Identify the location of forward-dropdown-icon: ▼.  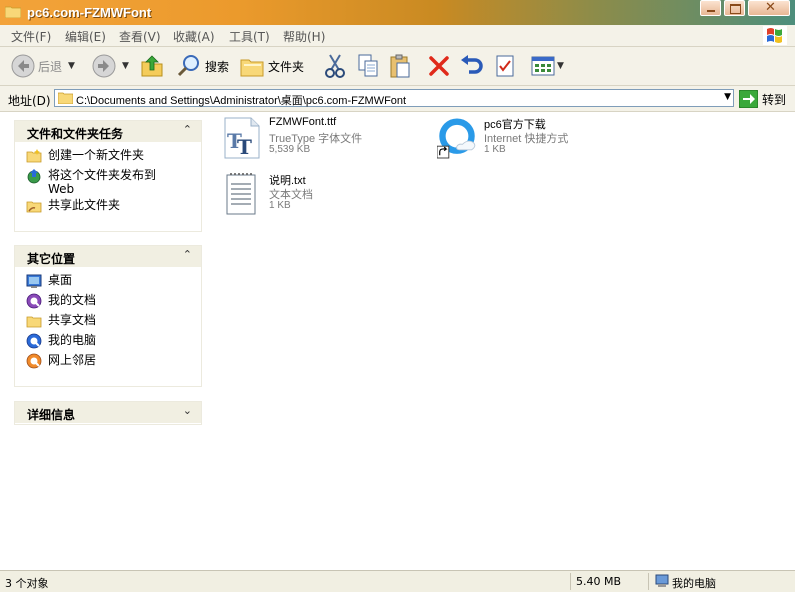
(125, 66).